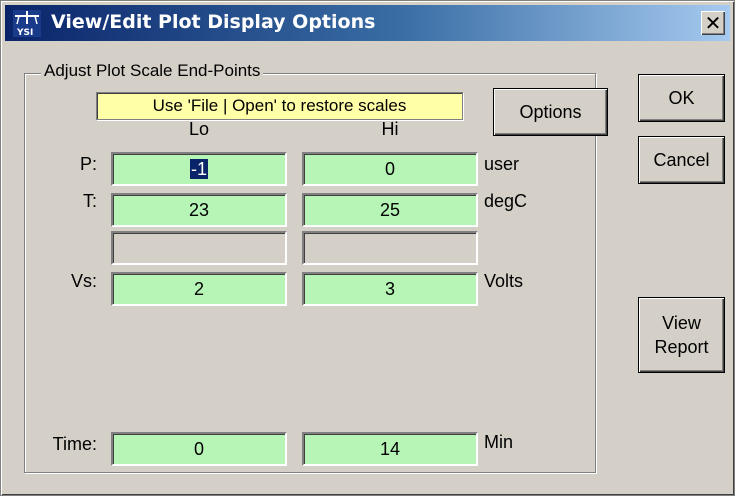 This screenshot has width=735, height=496. Describe the element at coordinates (390, 169) in the screenshot. I see `p-hi-field: 0` at that location.